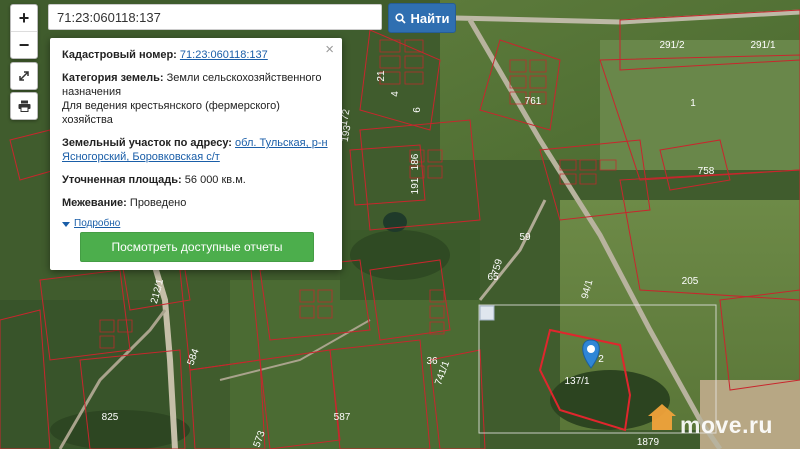 The height and width of the screenshot is (449, 800). I want to click on find-button-label: Найти, so click(430, 18).